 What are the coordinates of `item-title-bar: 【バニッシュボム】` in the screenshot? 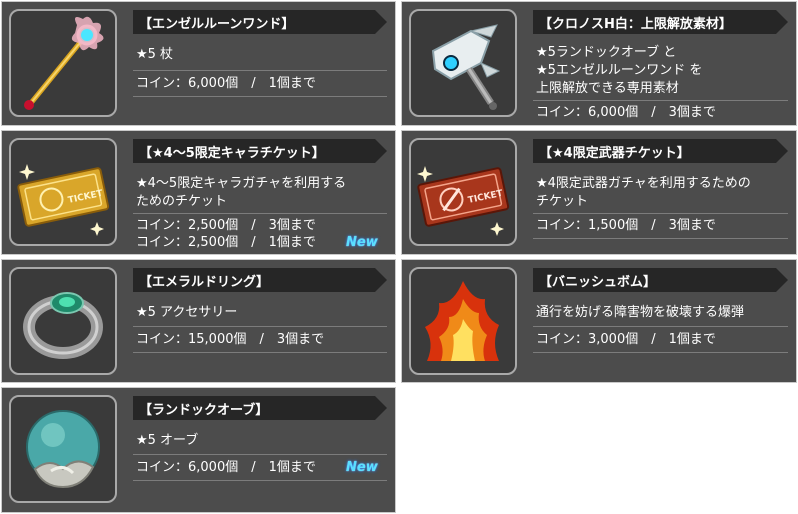 It's located at (660, 280).